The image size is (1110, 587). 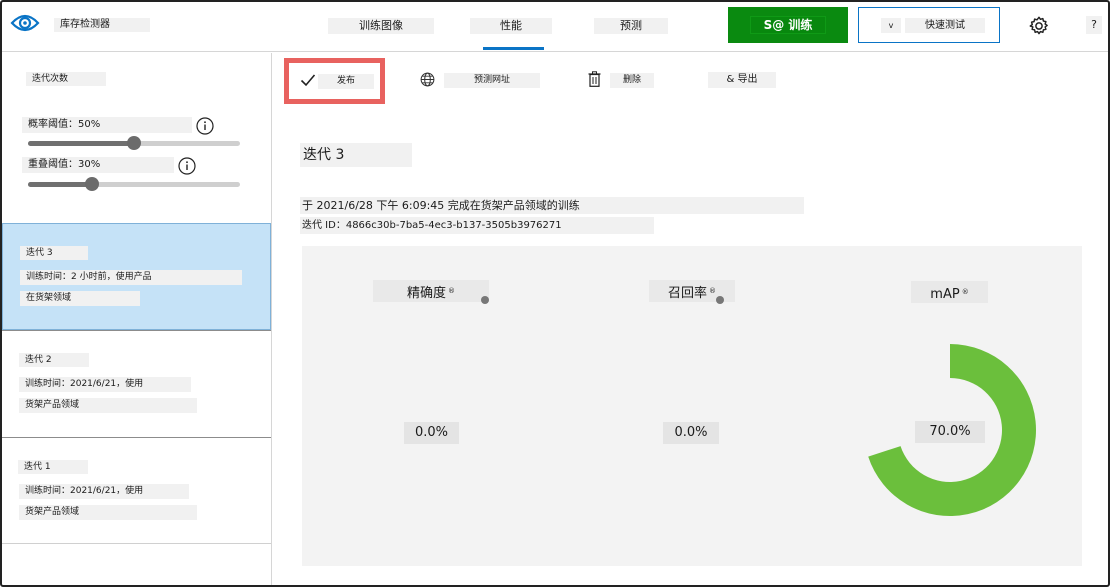 What do you see at coordinates (511, 26) in the screenshot?
I see `tab-performance: 性能` at bounding box center [511, 26].